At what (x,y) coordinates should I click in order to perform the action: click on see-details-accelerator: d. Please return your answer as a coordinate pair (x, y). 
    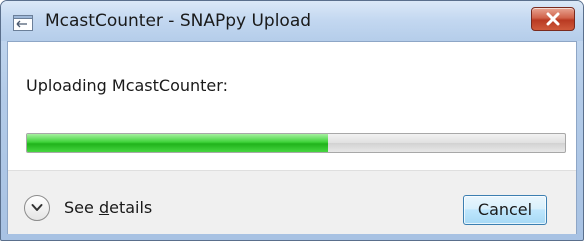
    Looking at the image, I should click on (104, 207).